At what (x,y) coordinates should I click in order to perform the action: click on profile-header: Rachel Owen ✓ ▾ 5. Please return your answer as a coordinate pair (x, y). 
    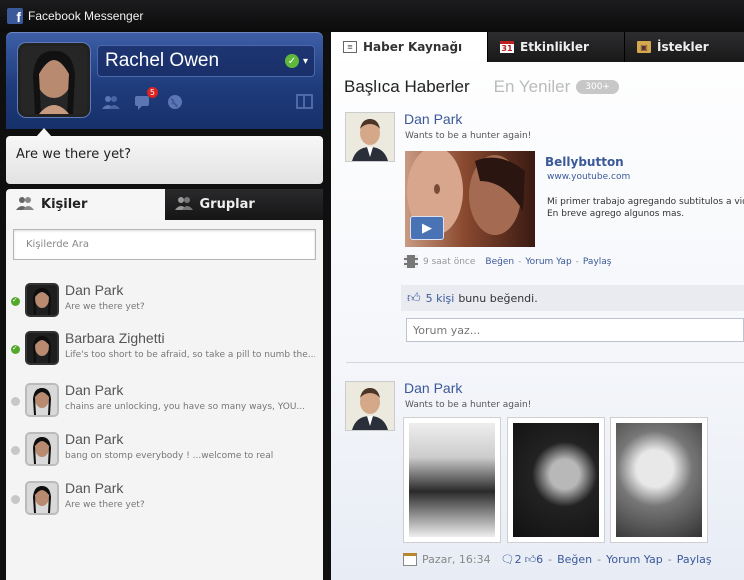
    Looking at the image, I should click on (164, 80).